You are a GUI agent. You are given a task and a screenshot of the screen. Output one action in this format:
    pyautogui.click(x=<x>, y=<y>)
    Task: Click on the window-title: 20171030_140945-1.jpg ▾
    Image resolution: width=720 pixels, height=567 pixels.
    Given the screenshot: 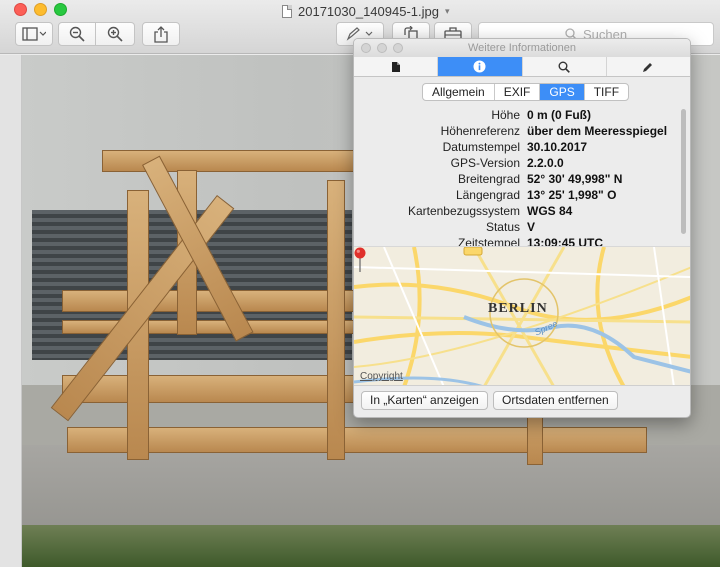 What is the action you would take?
    pyautogui.click(x=366, y=11)
    